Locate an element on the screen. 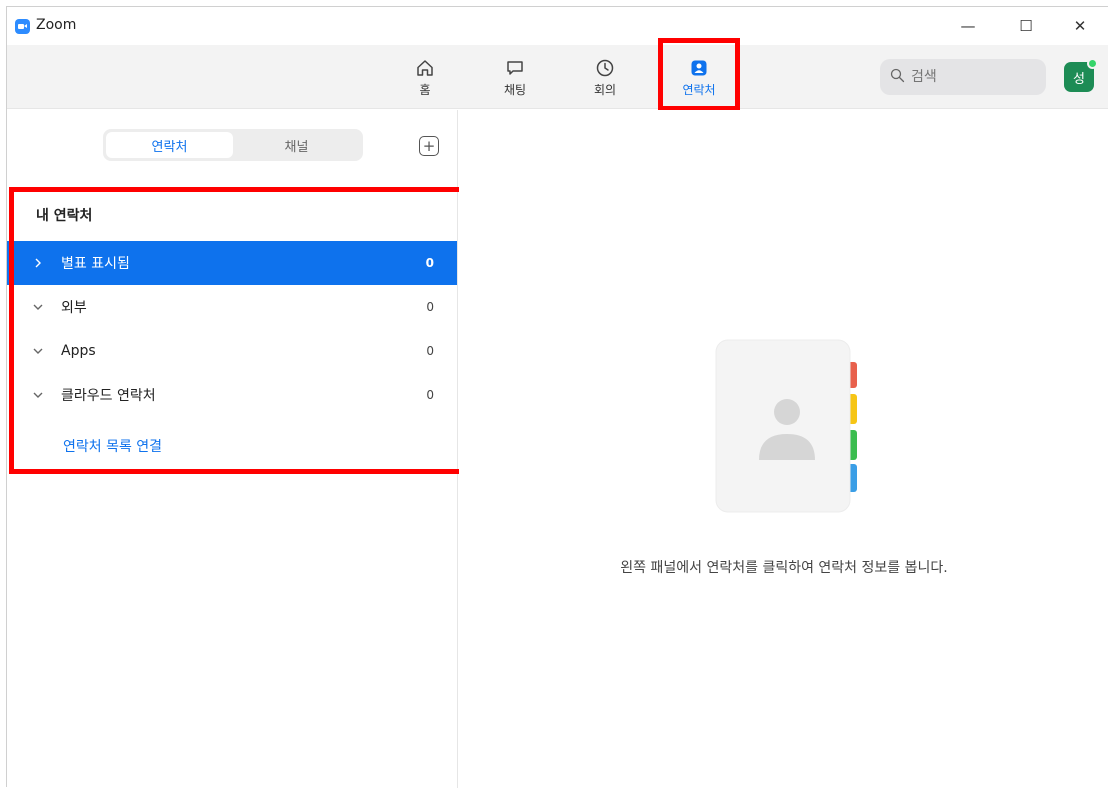 This screenshot has width=1108, height=788. tab-chat: 채팅 is located at coordinates (515, 77).